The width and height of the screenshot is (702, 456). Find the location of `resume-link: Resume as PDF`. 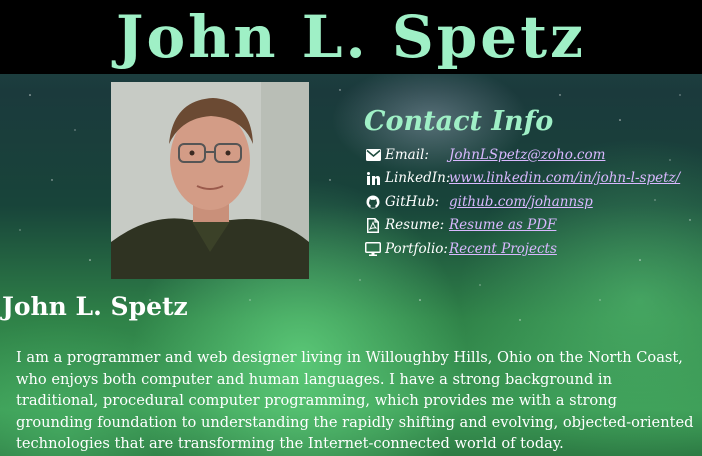

resume-link: Resume as PDF is located at coordinates (502, 225).